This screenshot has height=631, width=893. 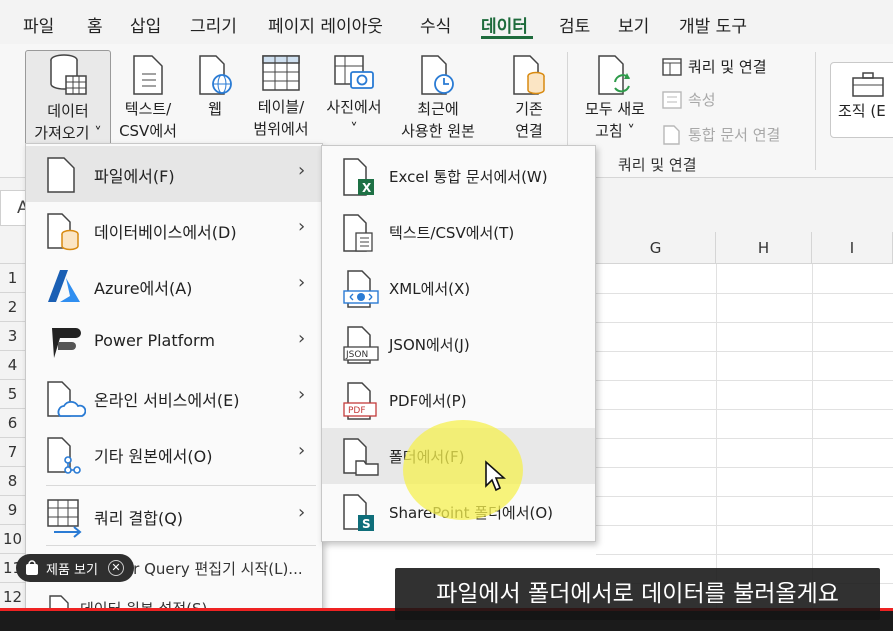 What do you see at coordinates (75, 568) in the screenshot?
I see `product-view-pill: 제품 보기 ✕` at bounding box center [75, 568].